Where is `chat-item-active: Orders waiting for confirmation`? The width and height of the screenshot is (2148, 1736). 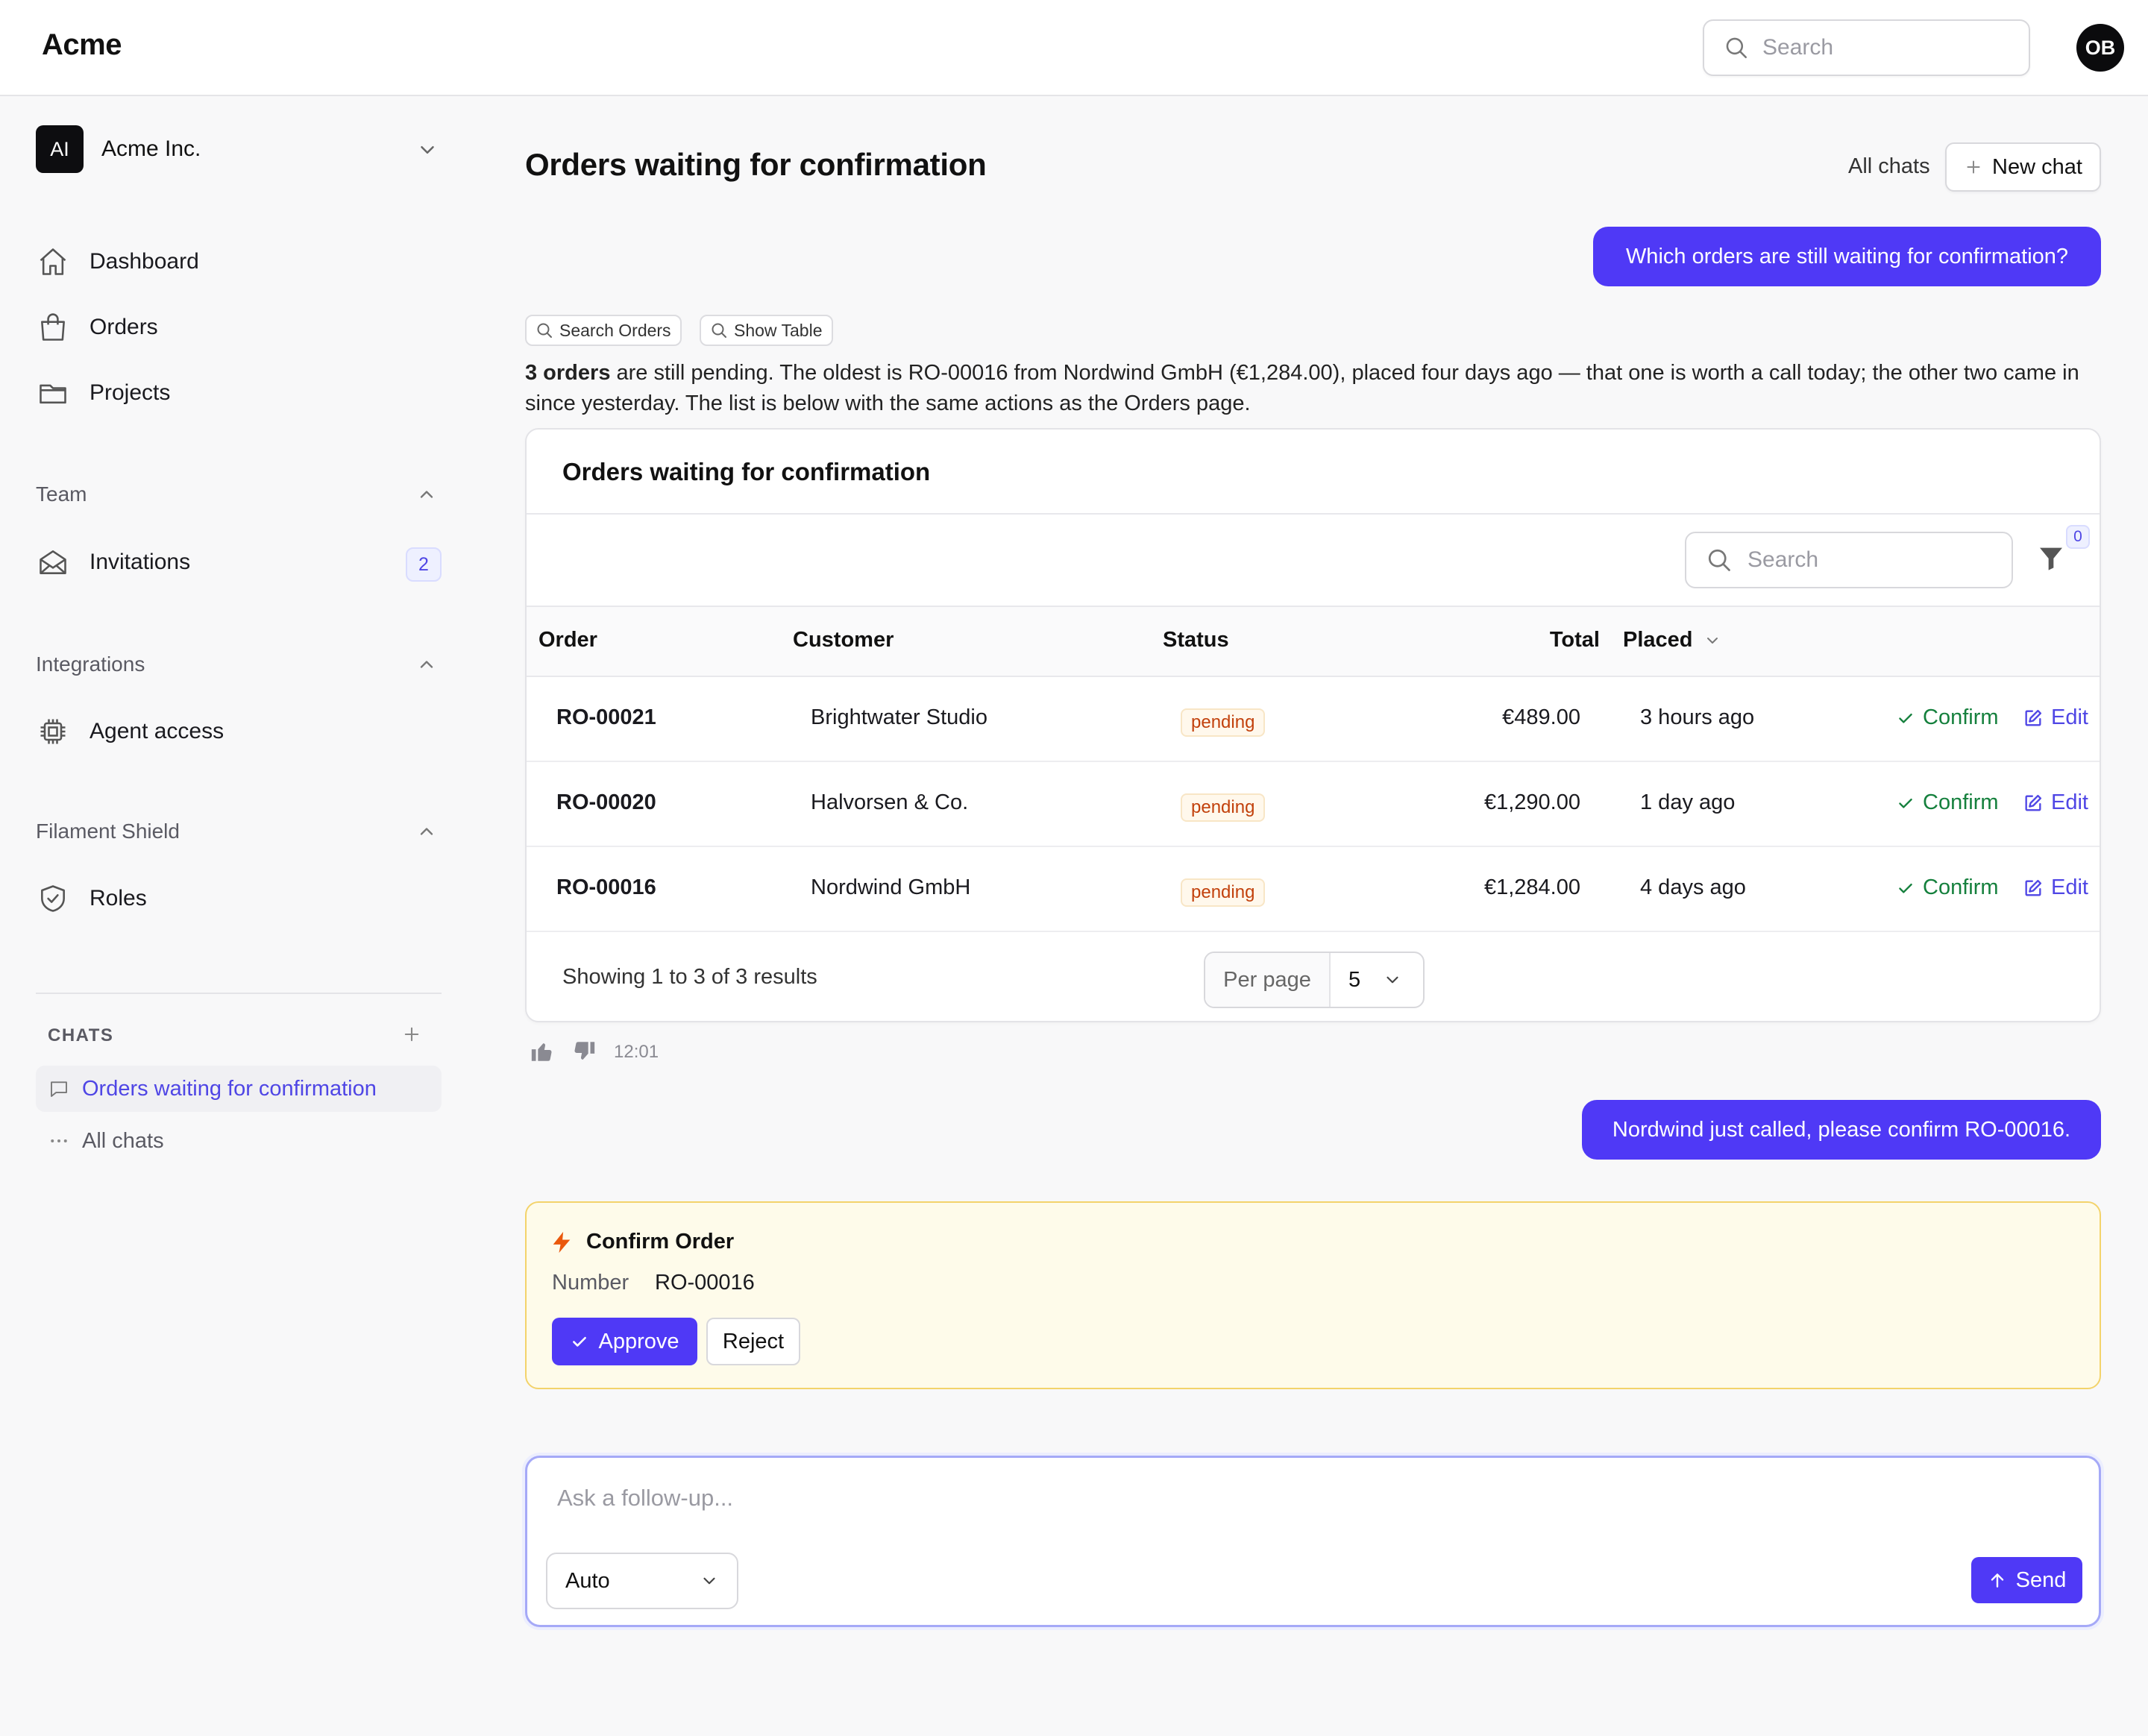
chat-item-active: Orders waiting for confirmation is located at coordinates (239, 1089).